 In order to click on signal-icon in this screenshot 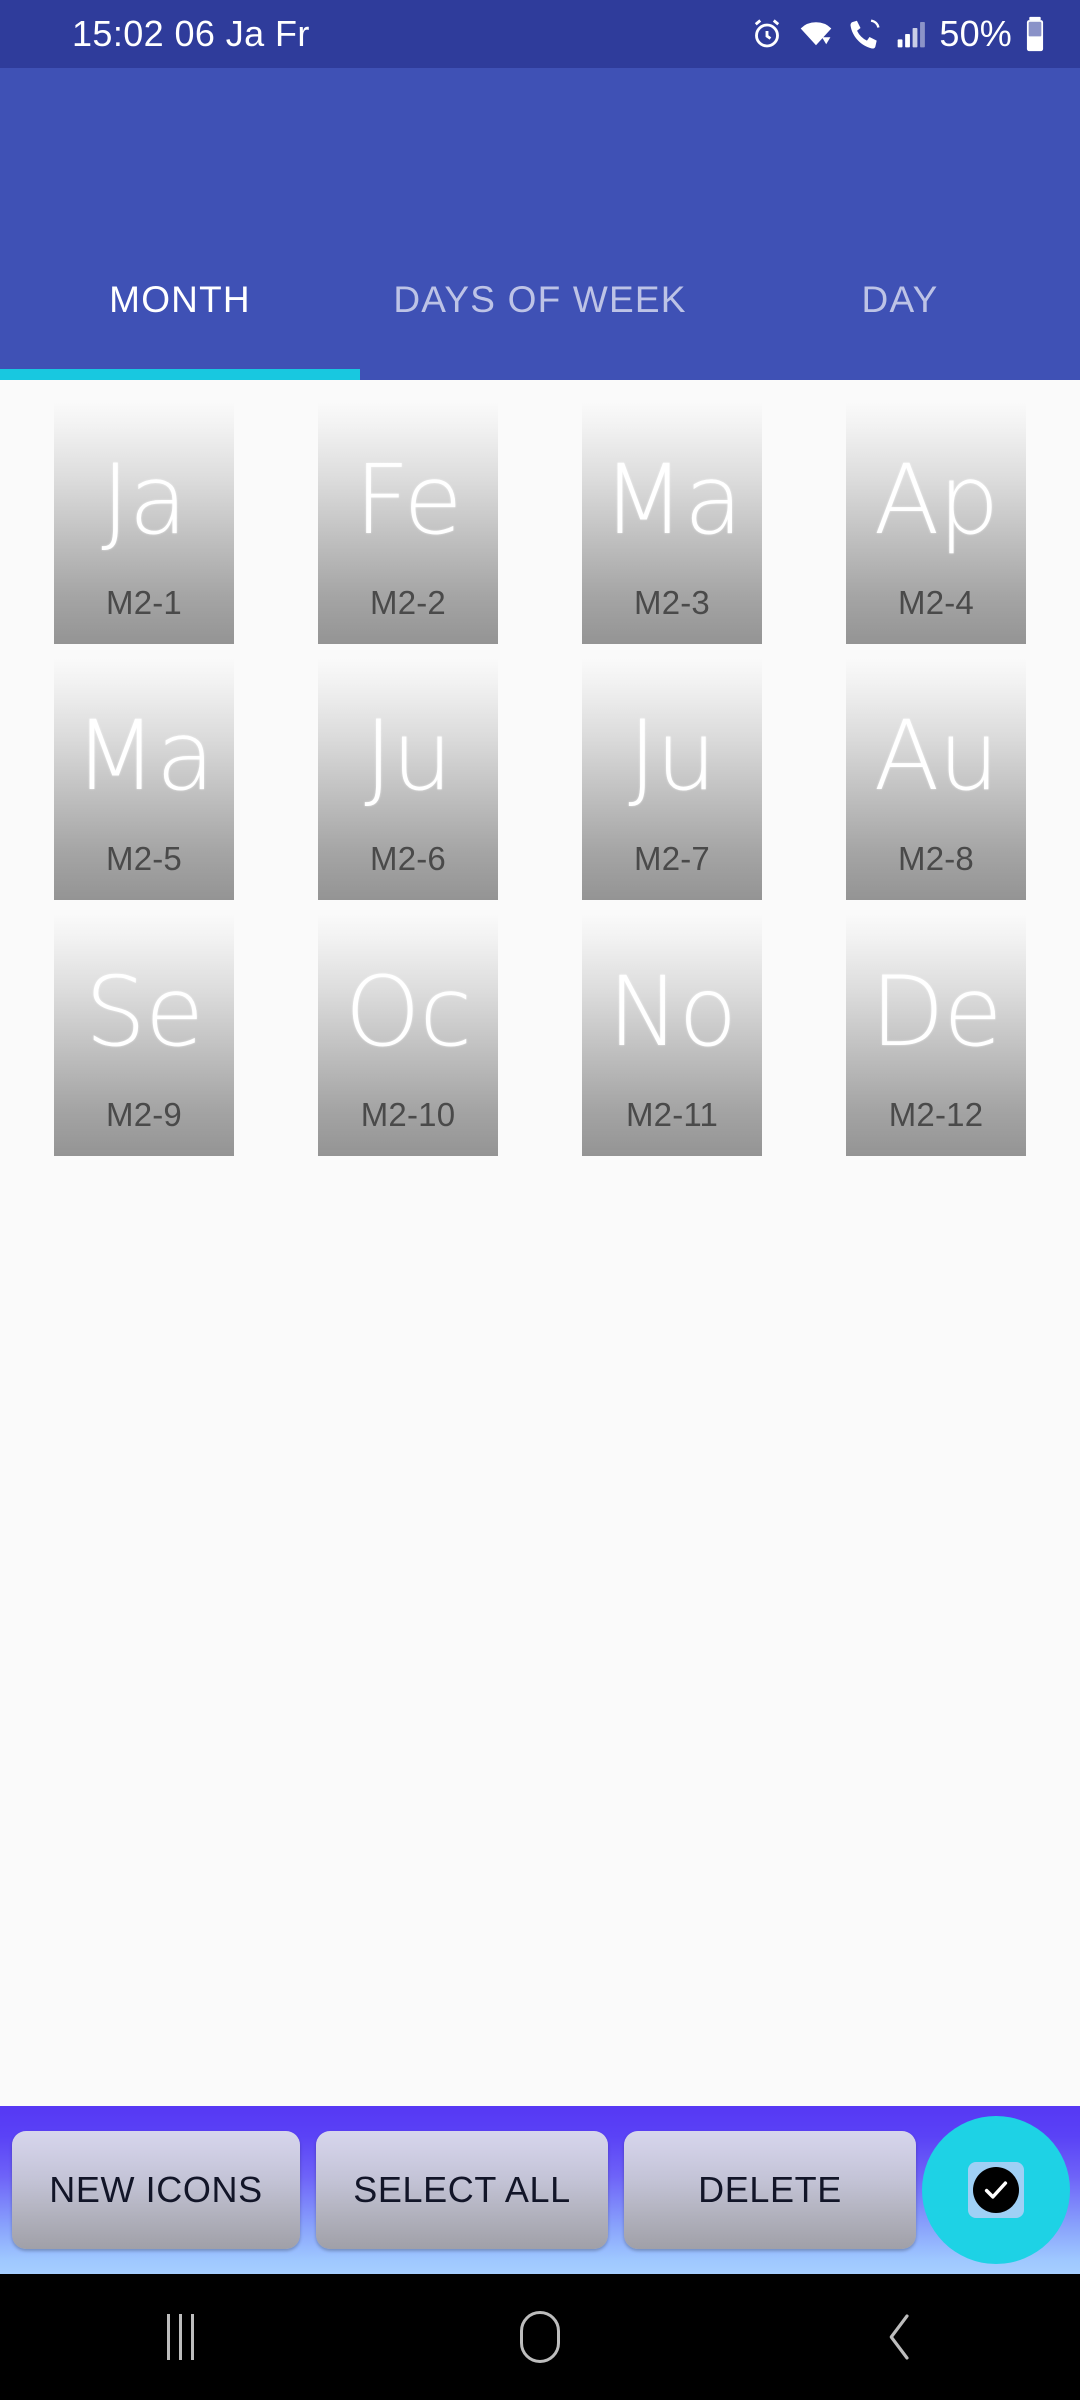, I will do `click(912, 35)`.